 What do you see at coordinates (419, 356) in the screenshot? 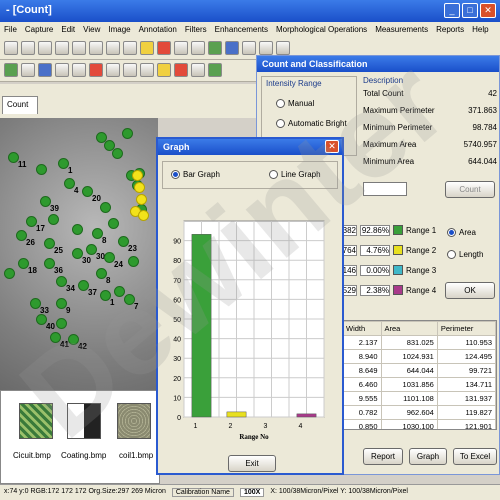
I see `table-row: 8.940 1024.931 124.495` at bounding box center [419, 356].